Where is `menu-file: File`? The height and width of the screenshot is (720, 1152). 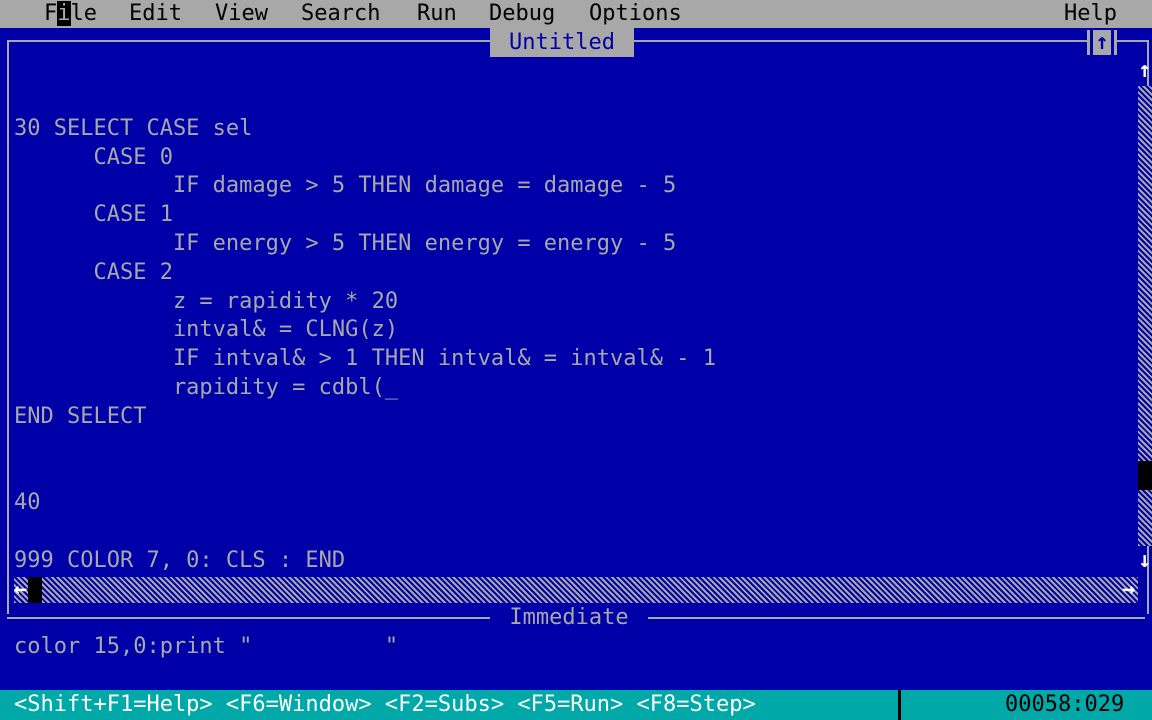 menu-file: File is located at coordinates (70, 14).